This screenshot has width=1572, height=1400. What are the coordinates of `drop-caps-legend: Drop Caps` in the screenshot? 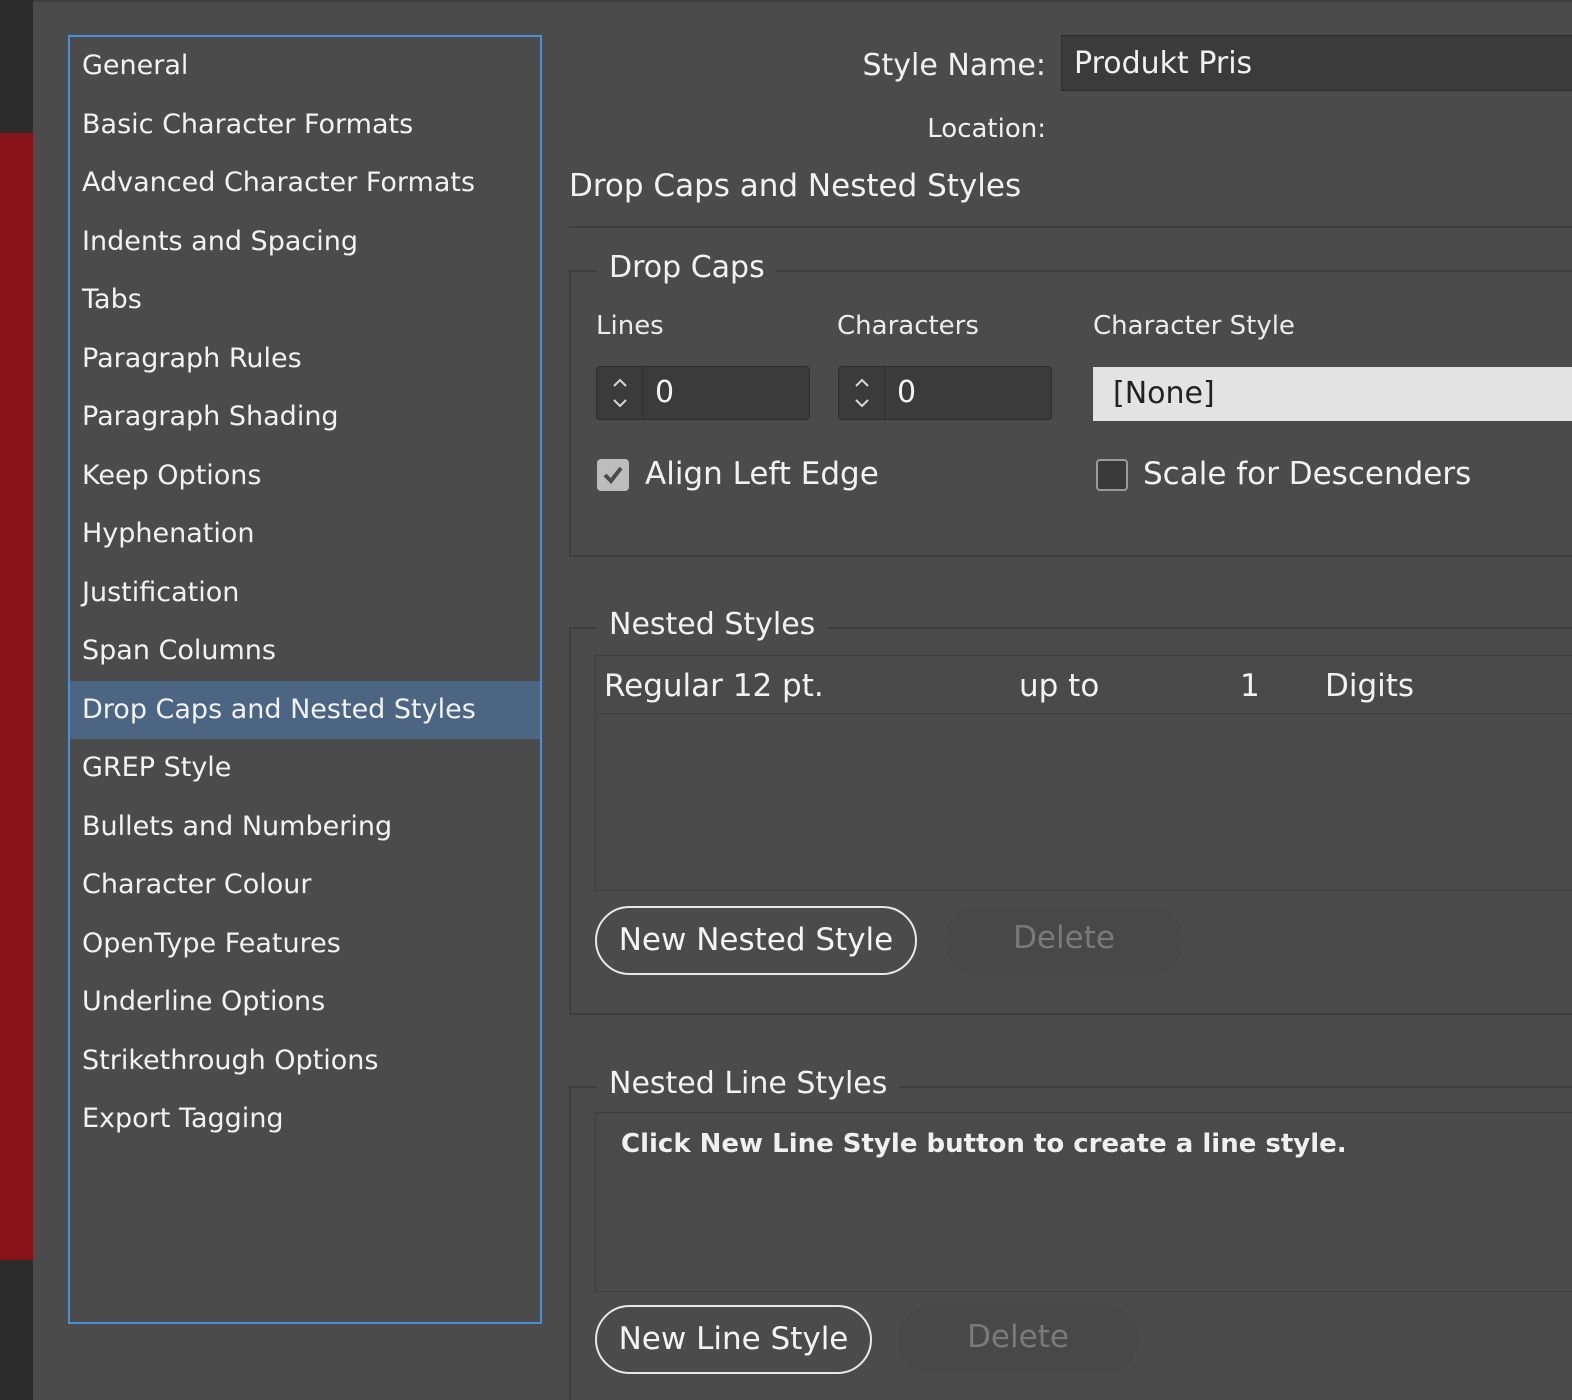 It's located at (687, 267).